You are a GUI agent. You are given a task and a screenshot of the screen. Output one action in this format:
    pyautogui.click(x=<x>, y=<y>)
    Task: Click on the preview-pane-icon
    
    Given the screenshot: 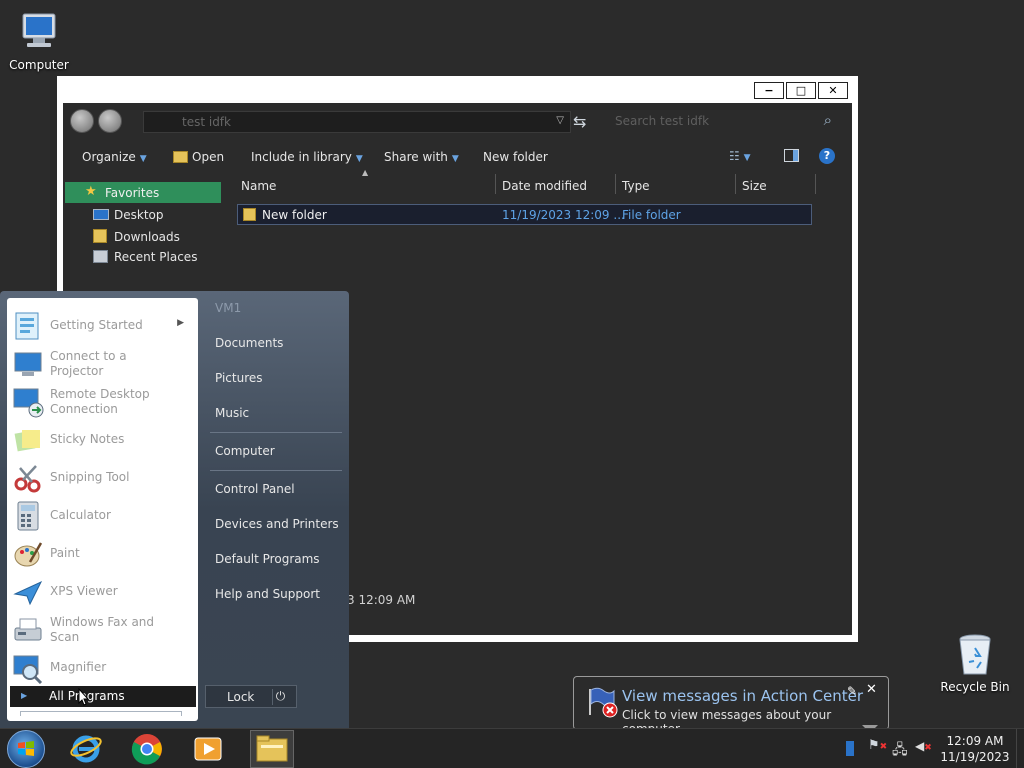 What is the action you would take?
    pyautogui.click(x=791, y=155)
    